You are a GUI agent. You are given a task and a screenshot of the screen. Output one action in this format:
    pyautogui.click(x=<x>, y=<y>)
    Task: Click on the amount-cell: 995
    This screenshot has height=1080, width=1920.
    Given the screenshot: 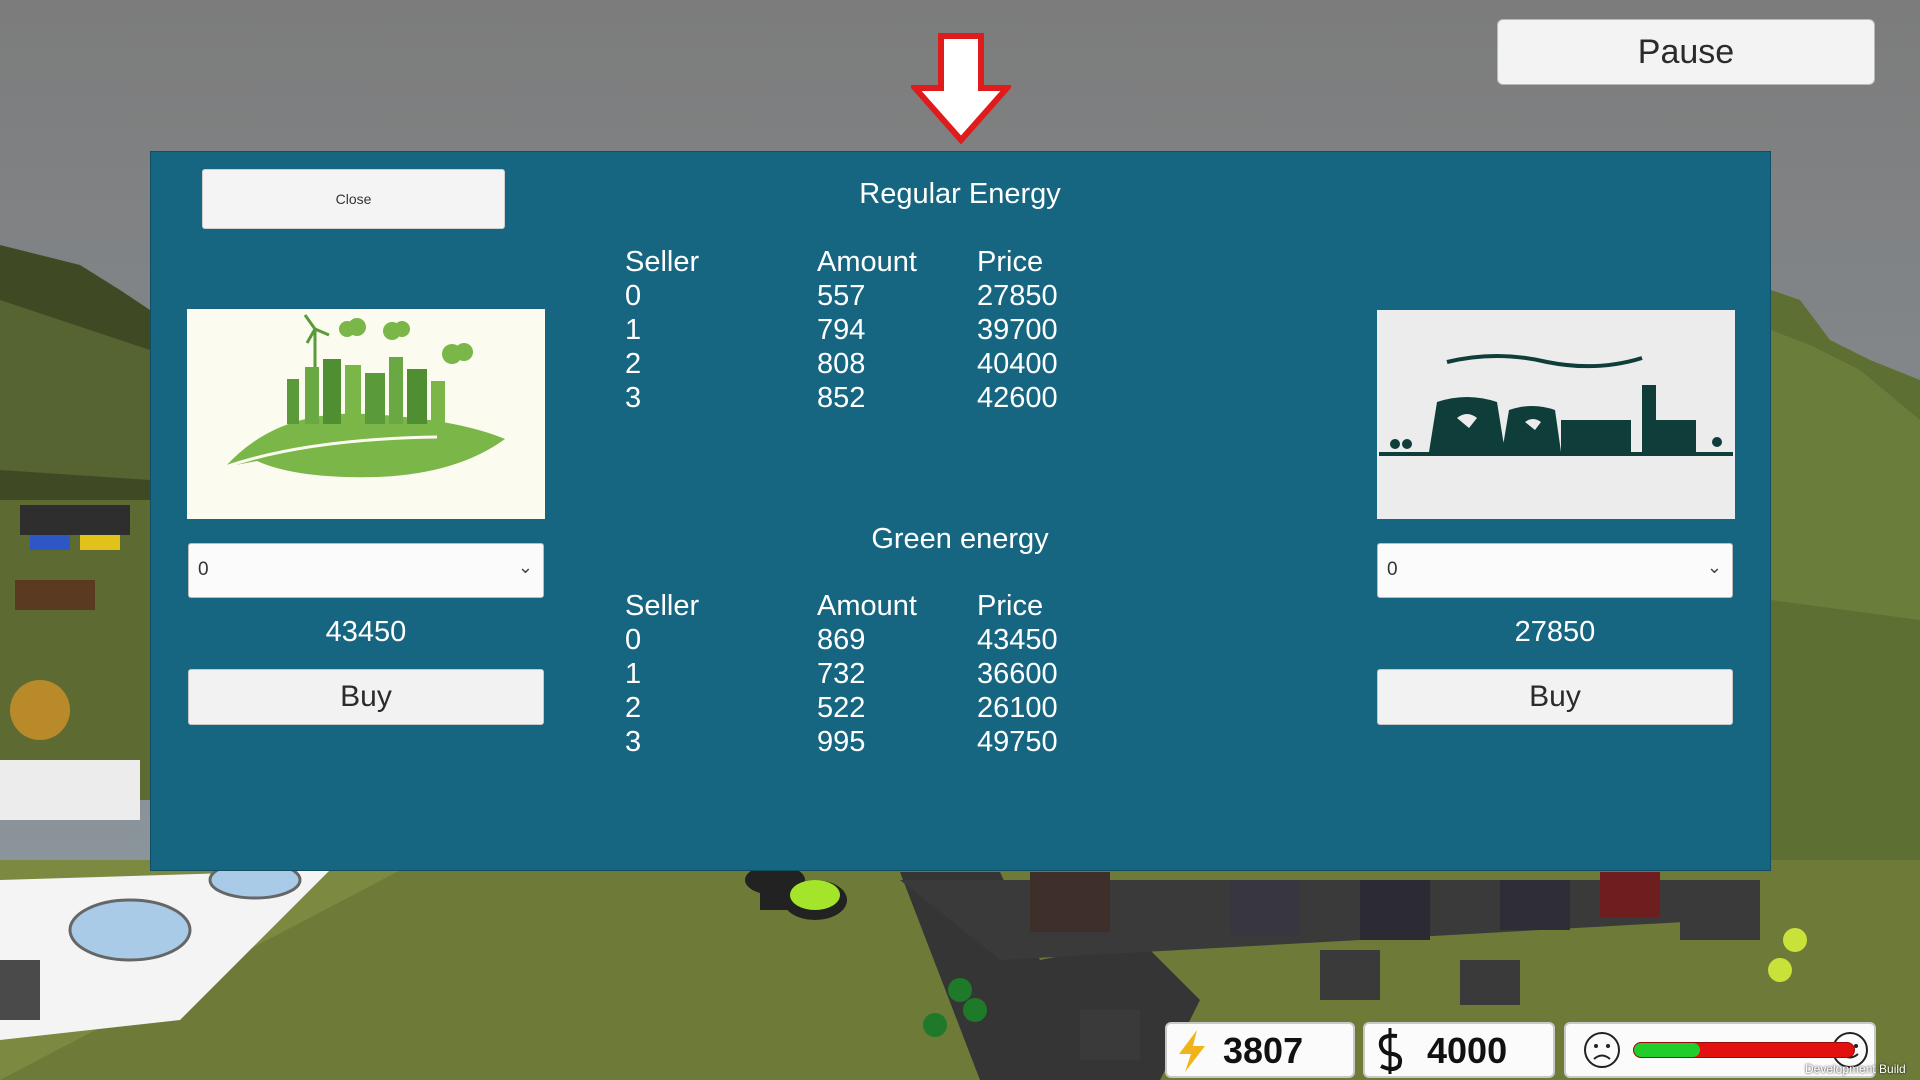 What is the action you would take?
    pyautogui.click(x=841, y=742)
    